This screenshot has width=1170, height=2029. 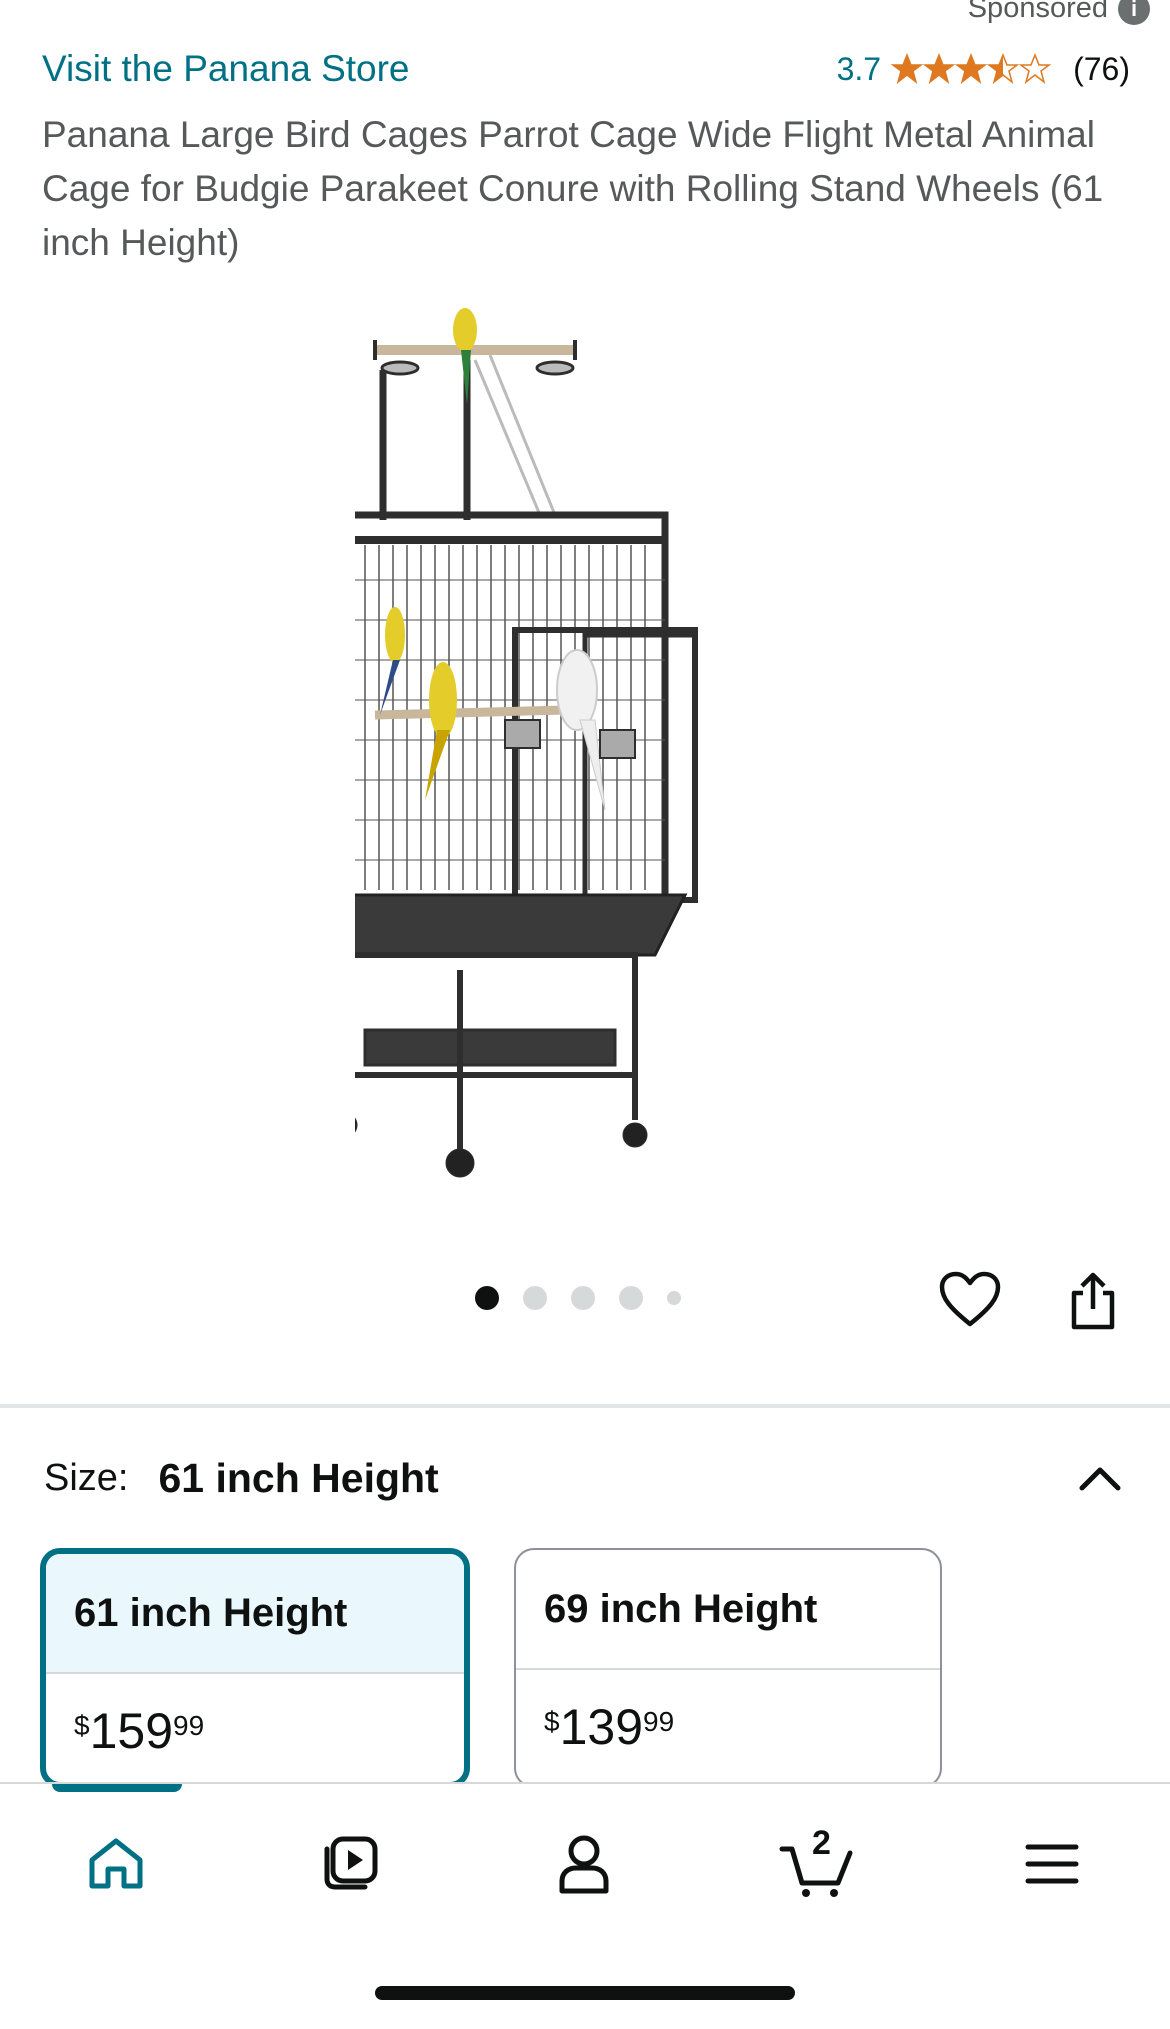 I want to click on store-rating-row: Visit the Panana Store 3.7 (76), so click(x=586, y=69).